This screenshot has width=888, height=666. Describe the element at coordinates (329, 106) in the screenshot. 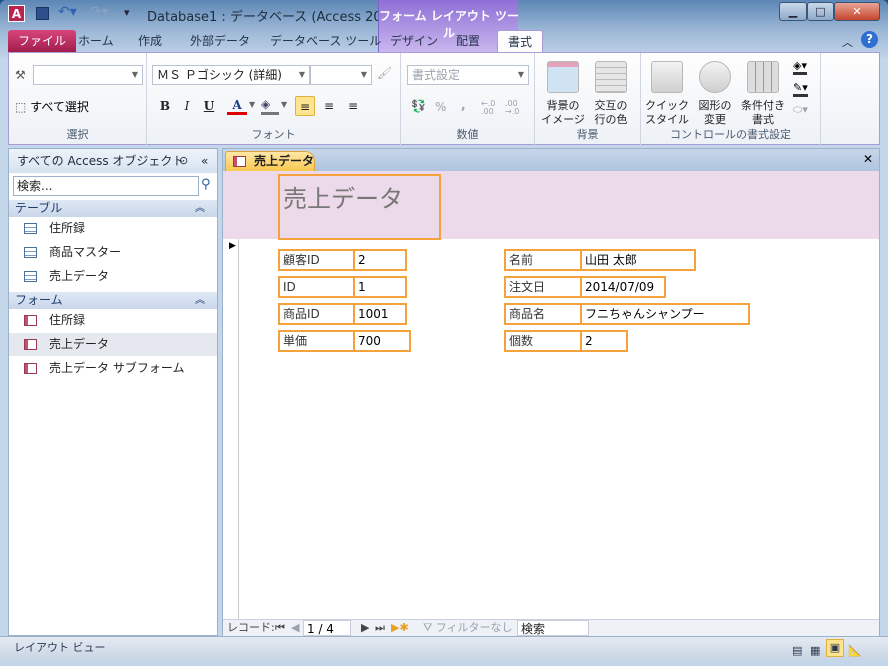

I see `align-center-button: ≡` at that location.